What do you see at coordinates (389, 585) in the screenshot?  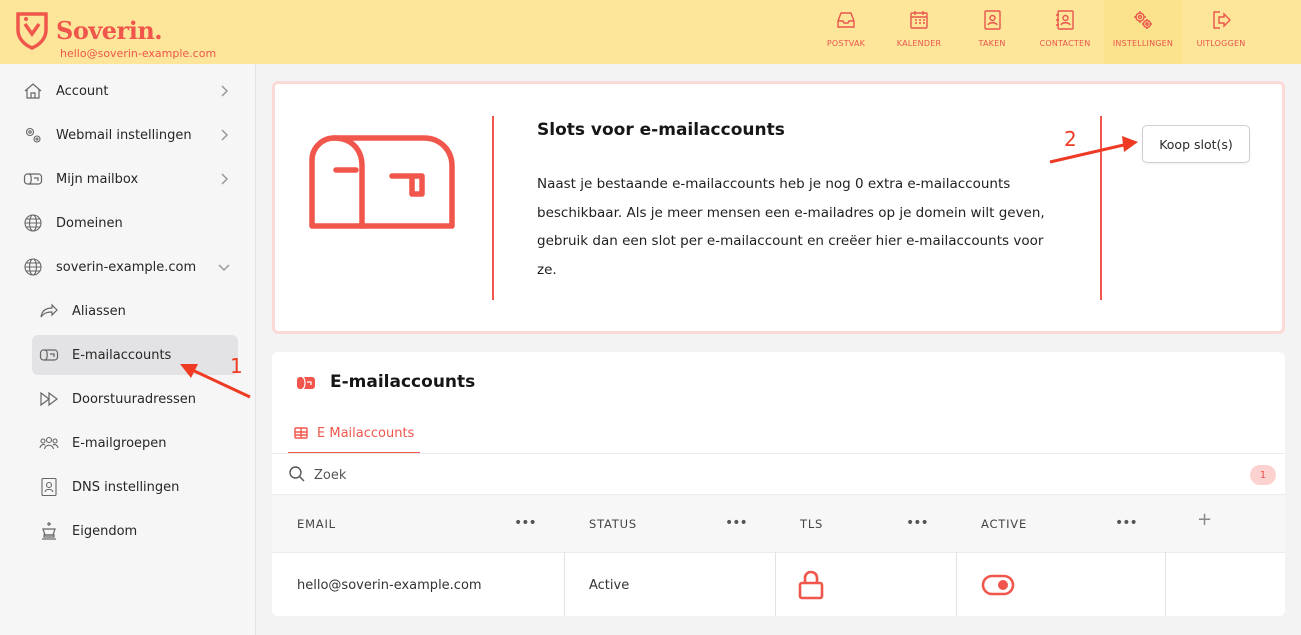 I see `cell-email: hello@soverin-example.com` at bounding box center [389, 585].